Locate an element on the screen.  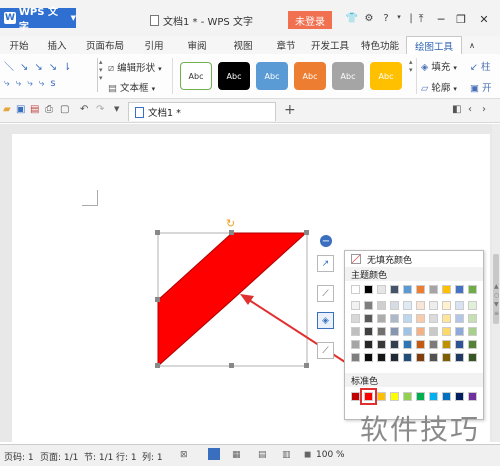
red-parallelogram-shape is located at coordinates (232, 300).